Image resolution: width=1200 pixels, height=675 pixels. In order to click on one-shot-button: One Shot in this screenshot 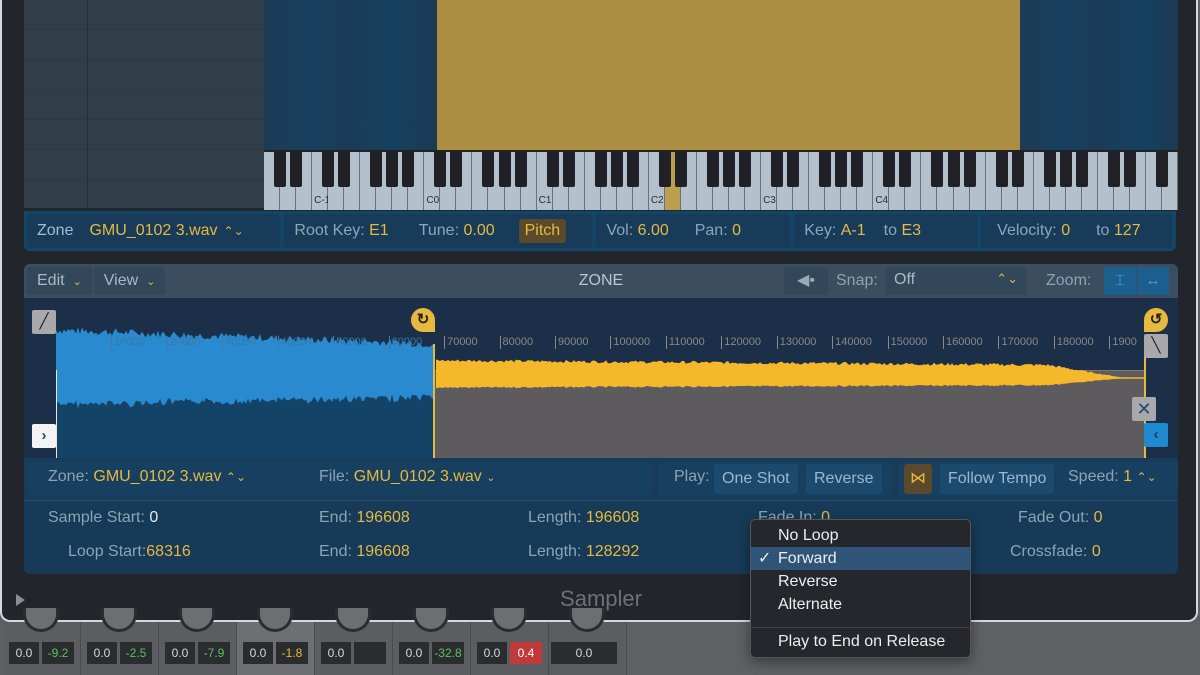, I will do `click(756, 479)`.